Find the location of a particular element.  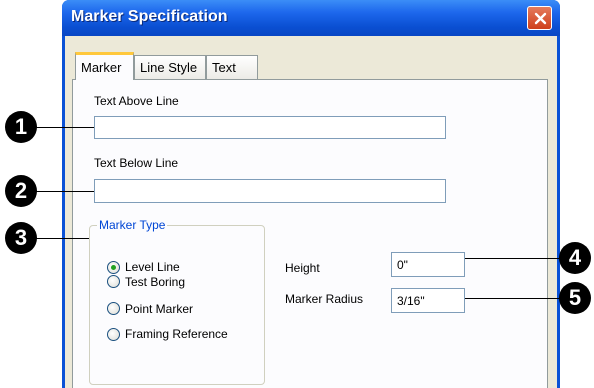

option-level-line-label: Level Line is located at coordinates (152, 267).